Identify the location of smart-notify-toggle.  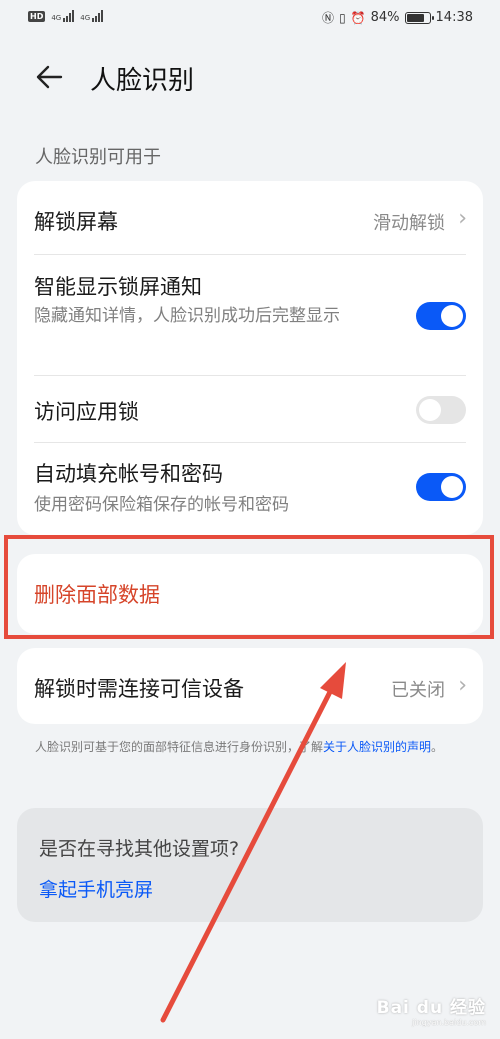
(441, 316).